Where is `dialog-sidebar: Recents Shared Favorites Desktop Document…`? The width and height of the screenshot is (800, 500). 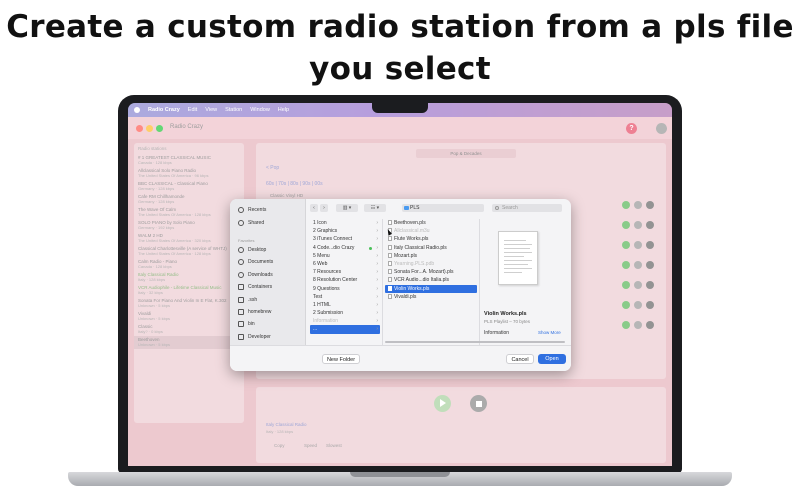
dialog-sidebar: Recents Shared Favorites Desktop Document… is located at coordinates (268, 282).